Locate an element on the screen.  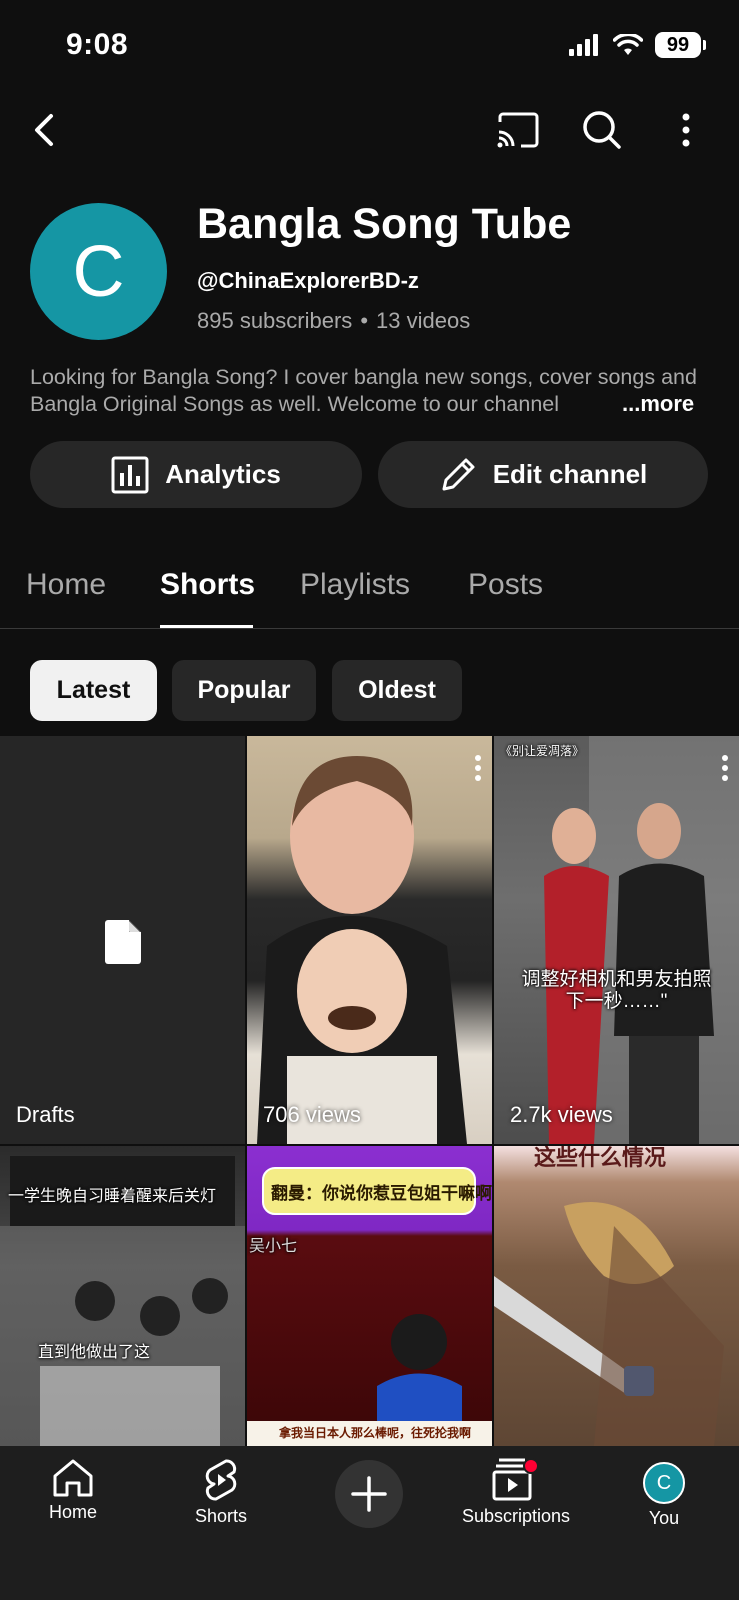
shorts-icon is located at coordinates (221, 1480).